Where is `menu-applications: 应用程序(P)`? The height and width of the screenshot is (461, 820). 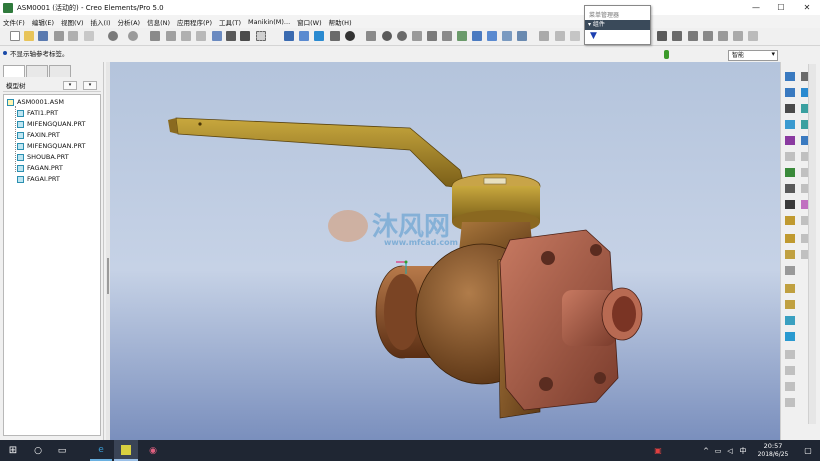
menu-applications: 应用程序(P) is located at coordinates (194, 22).